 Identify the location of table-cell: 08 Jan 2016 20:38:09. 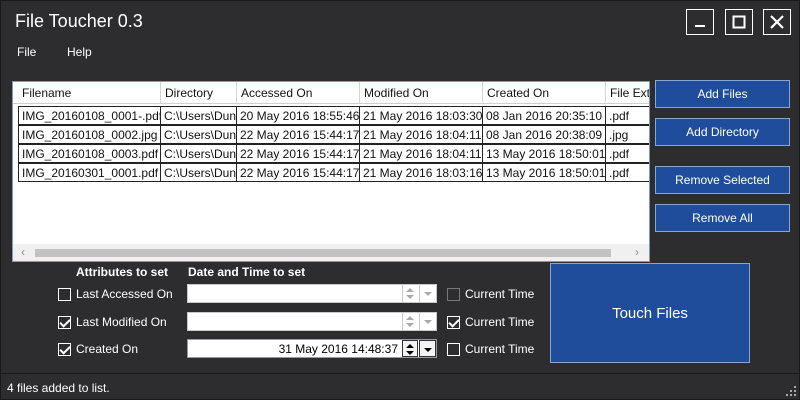
(544, 134).